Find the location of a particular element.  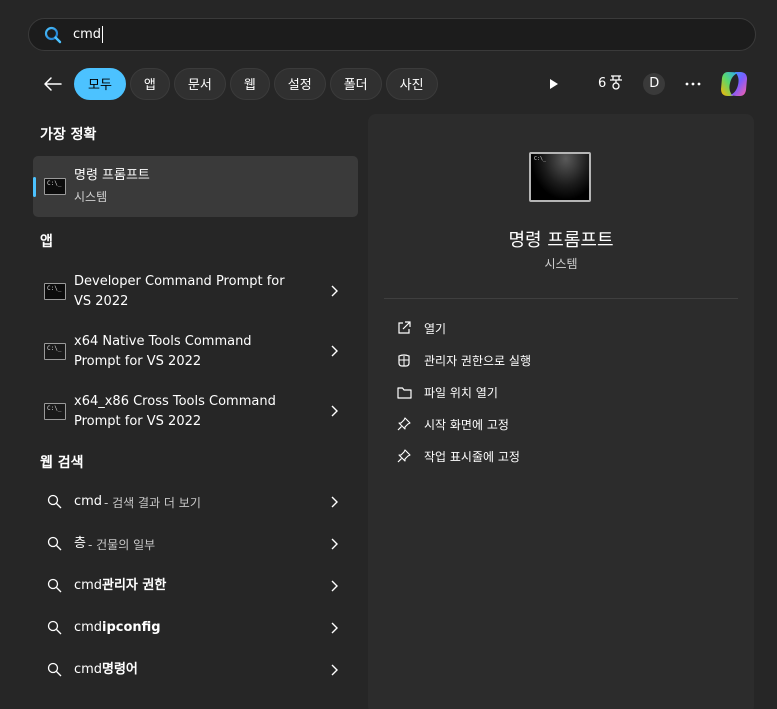

filter-chip-all: 모두 is located at coordinates (100, 83).